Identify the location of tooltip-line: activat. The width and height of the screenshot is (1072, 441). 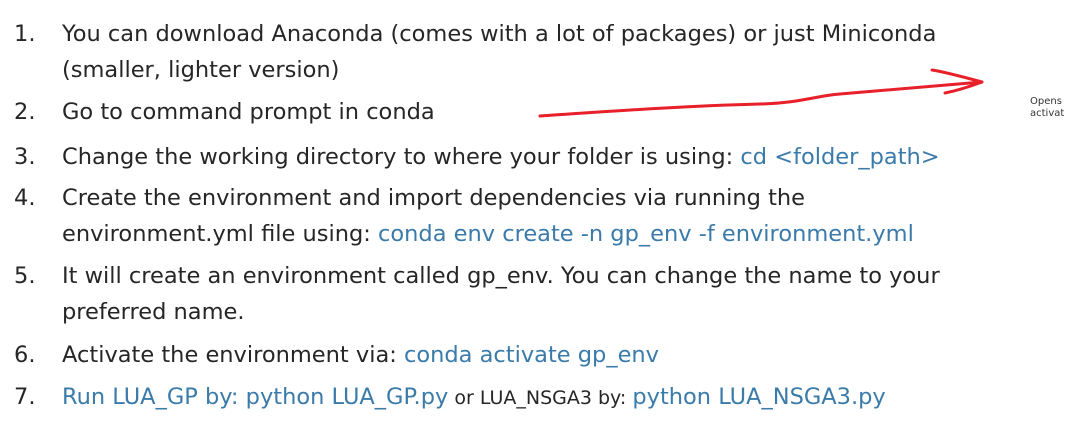
(1047, 113).